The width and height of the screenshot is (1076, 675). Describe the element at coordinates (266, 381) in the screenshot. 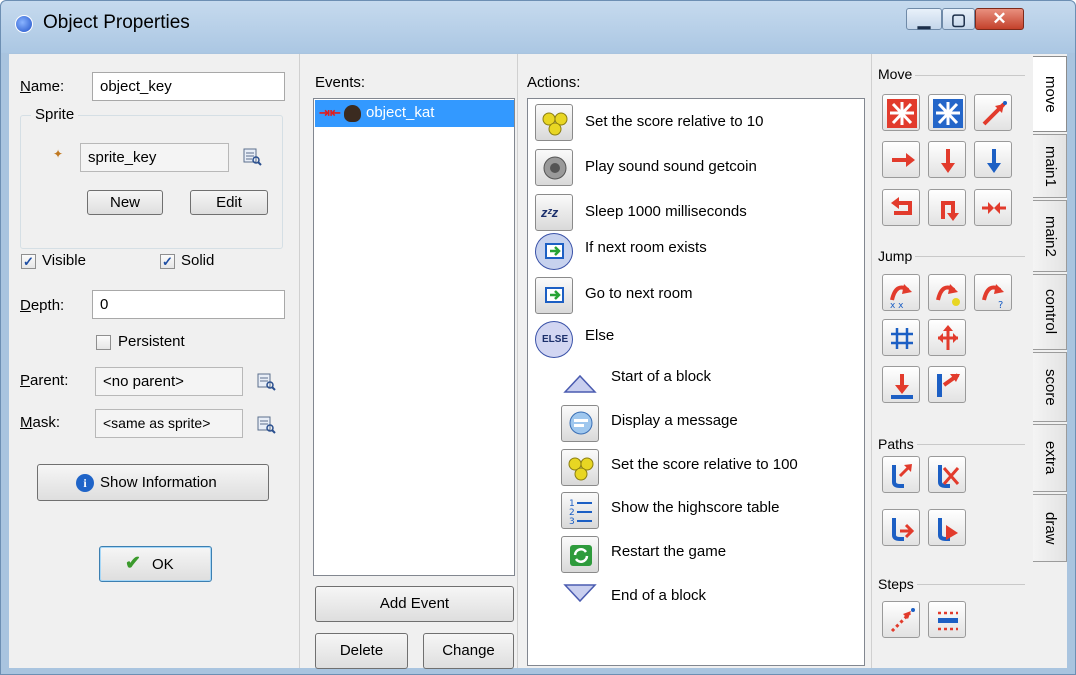

I see `parent-browse-icon` at that location.